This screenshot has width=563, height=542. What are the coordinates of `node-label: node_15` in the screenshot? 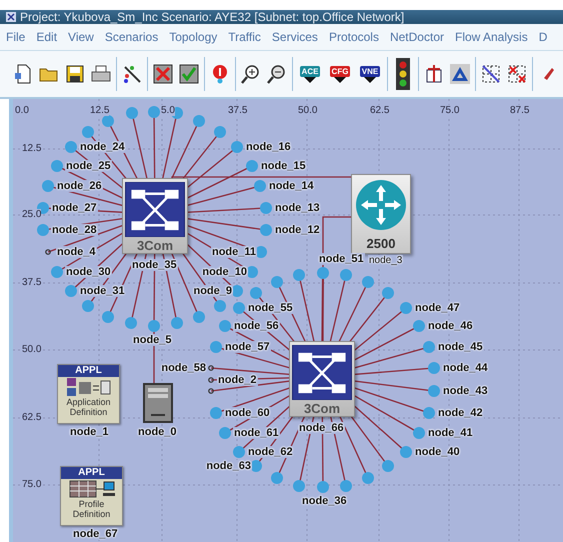 It's located at (283, 166).